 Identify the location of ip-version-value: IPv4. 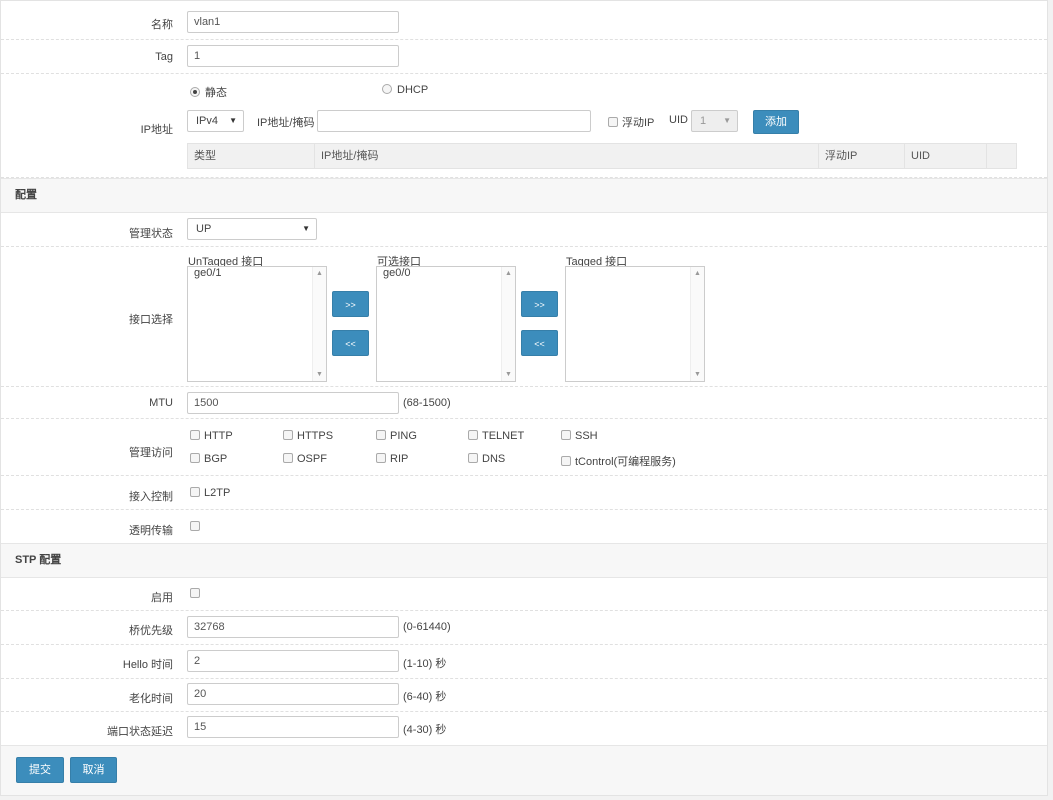
(207, 121).